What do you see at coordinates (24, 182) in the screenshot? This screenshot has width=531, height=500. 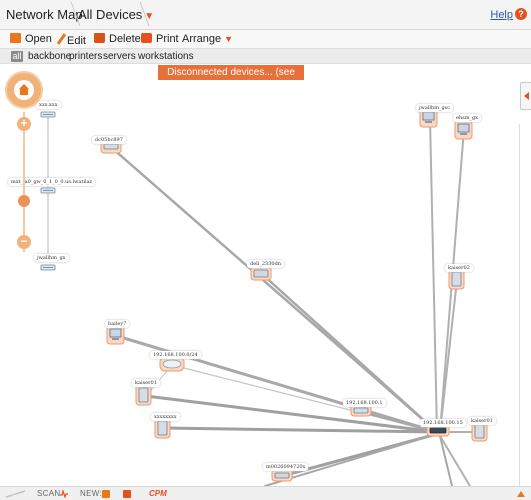 I see `zoom-slider-track` at bounding box center [24, 182].